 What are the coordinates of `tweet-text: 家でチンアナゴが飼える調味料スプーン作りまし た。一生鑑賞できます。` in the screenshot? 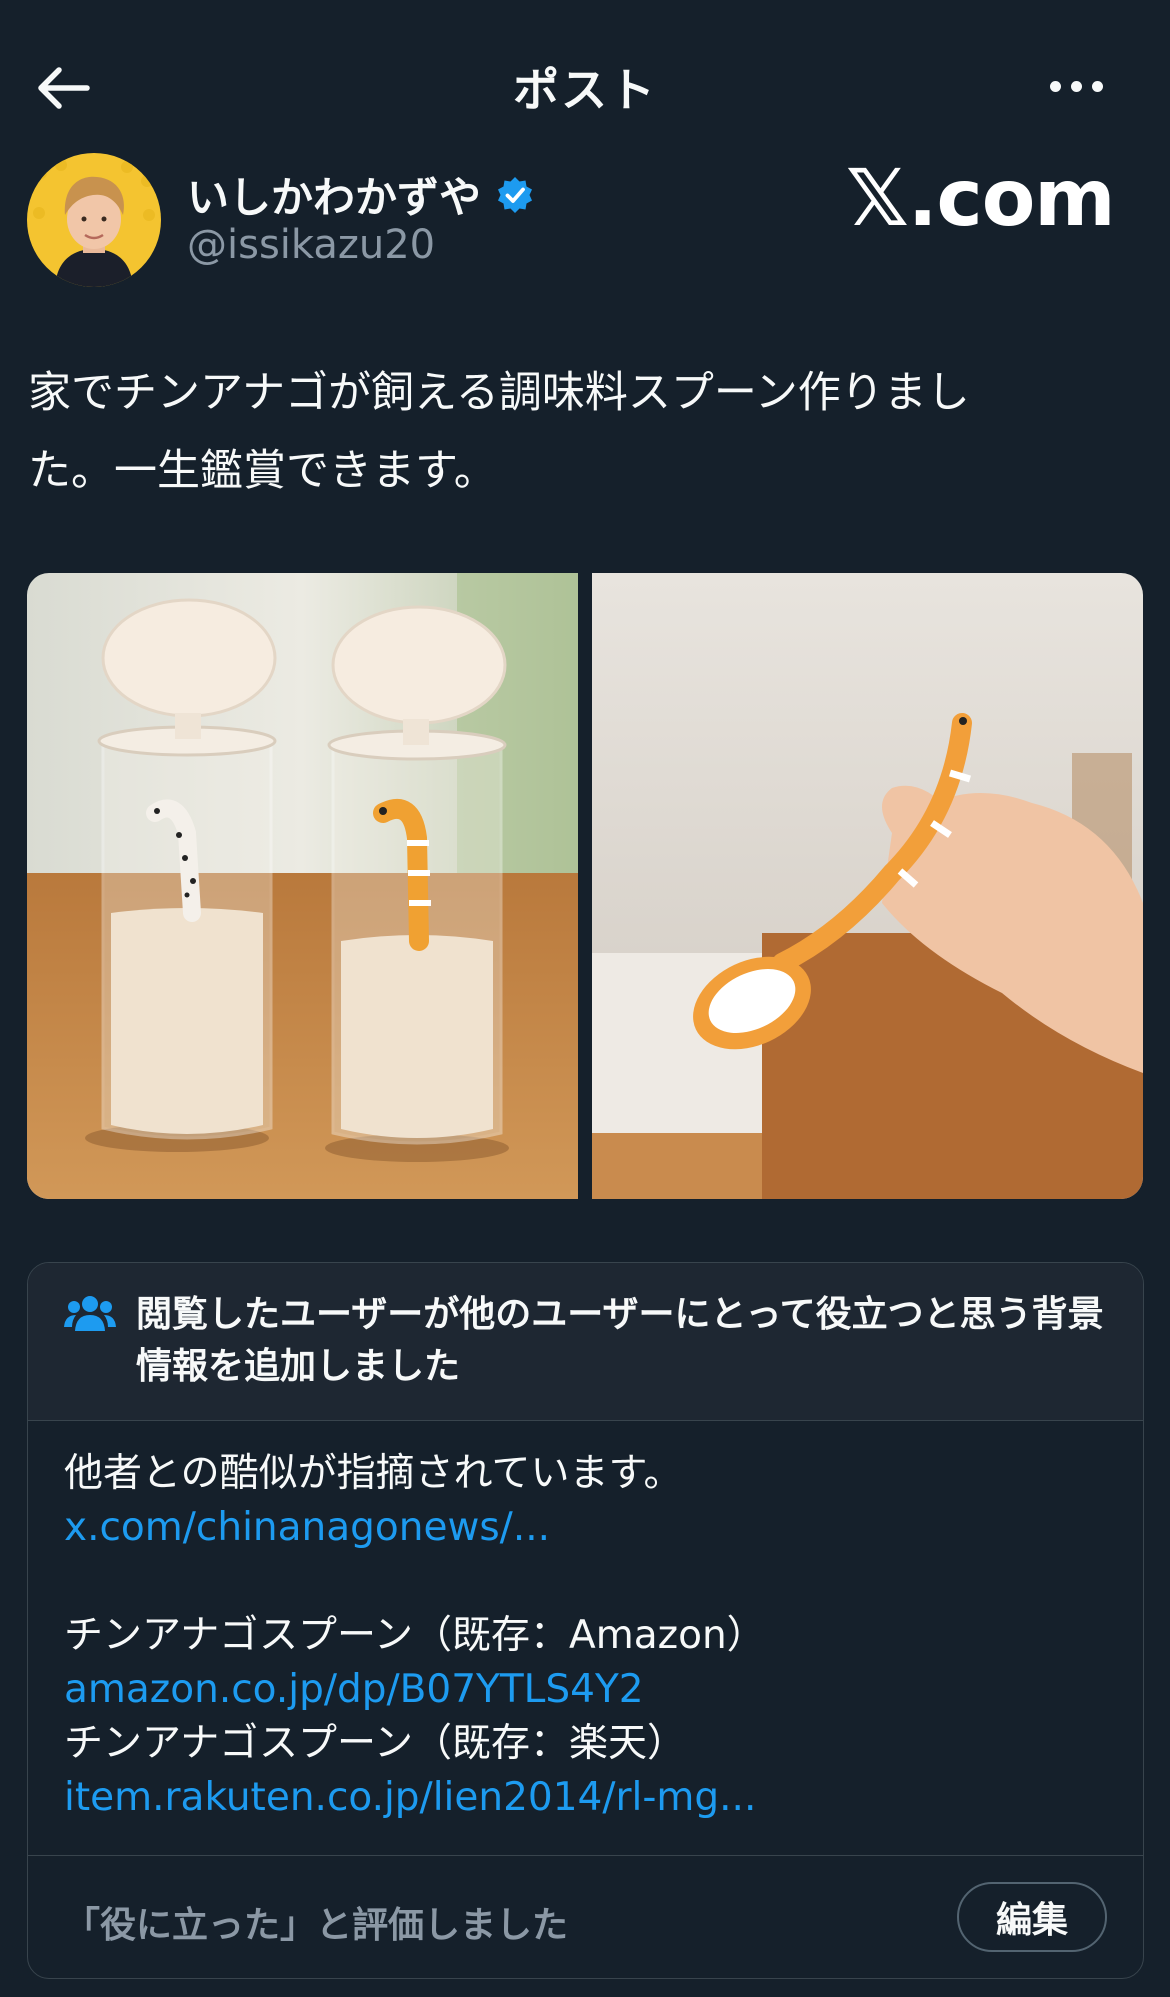 It's located at (583, 432).